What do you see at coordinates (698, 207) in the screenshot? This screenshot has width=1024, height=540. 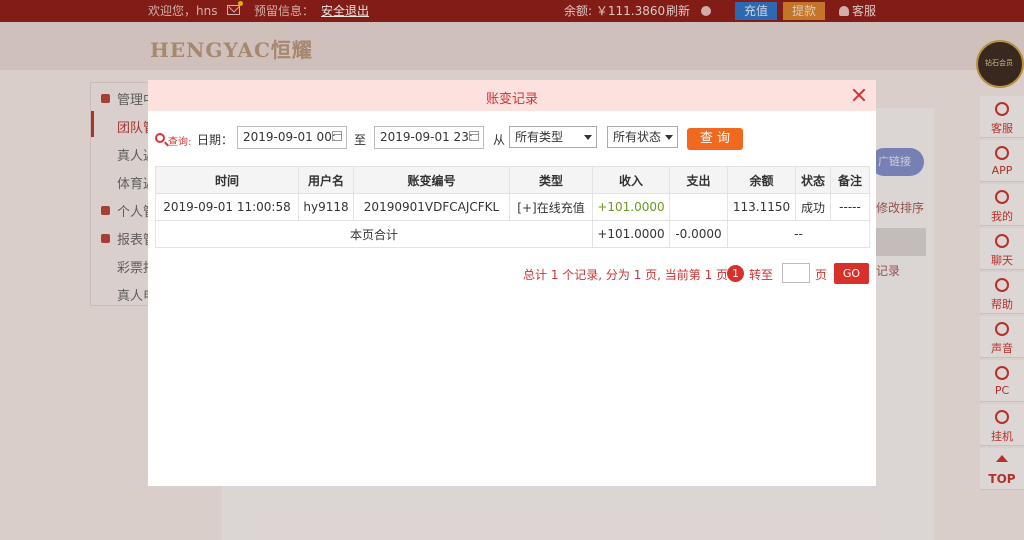 I see `cell-expense` at bounding box center [698, 207].